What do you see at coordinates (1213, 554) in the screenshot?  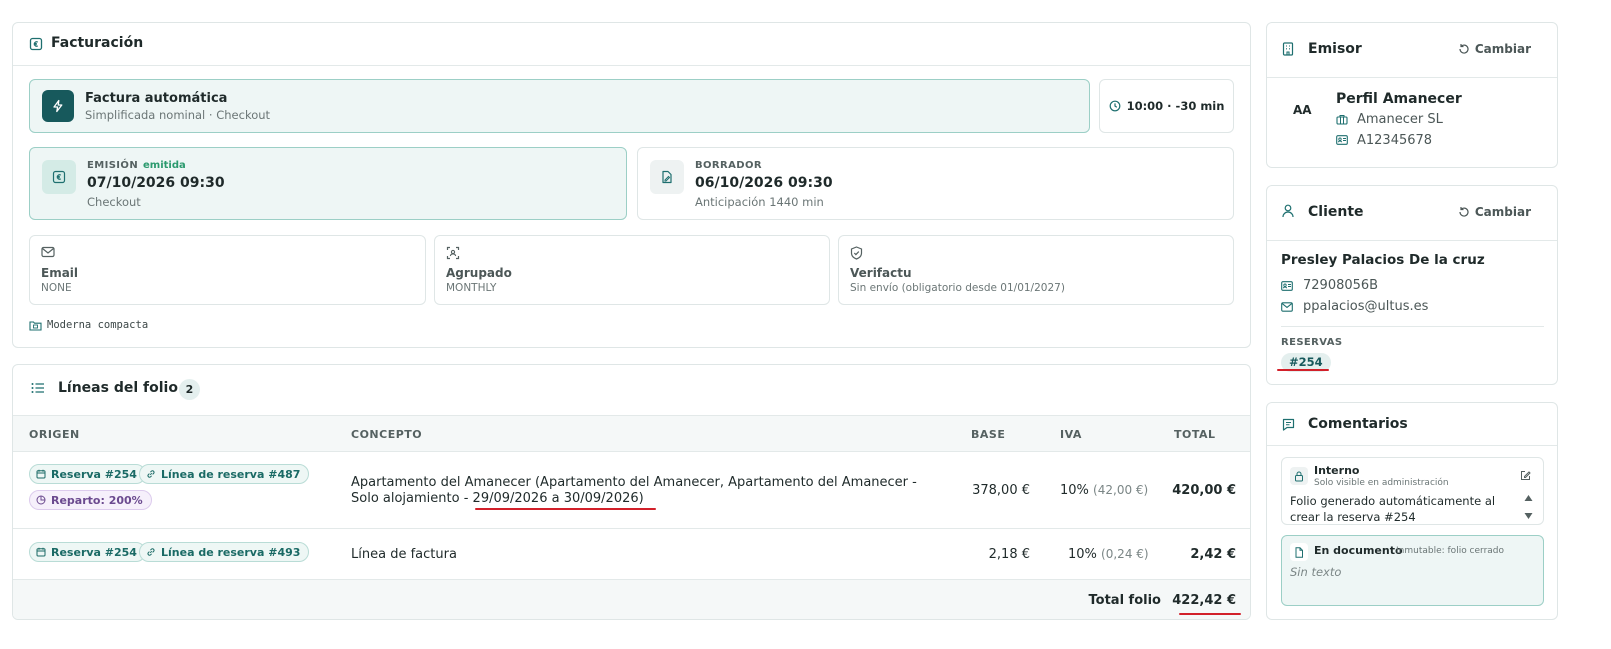 I see `total-value: 2,42 €` at bounding box center [1213, 554].